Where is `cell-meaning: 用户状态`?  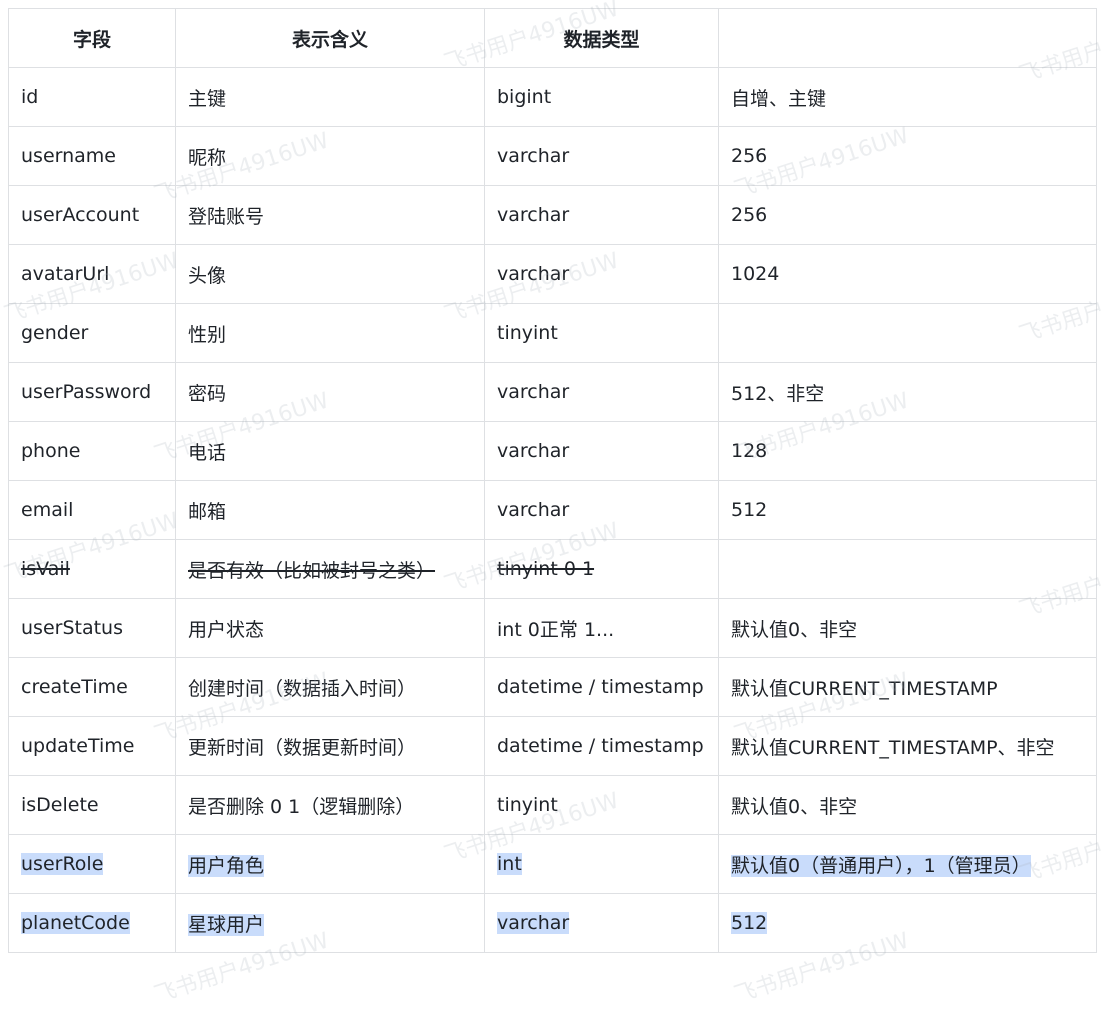
cell-meaning: 用户状态 is located at coordinates (330, 628).